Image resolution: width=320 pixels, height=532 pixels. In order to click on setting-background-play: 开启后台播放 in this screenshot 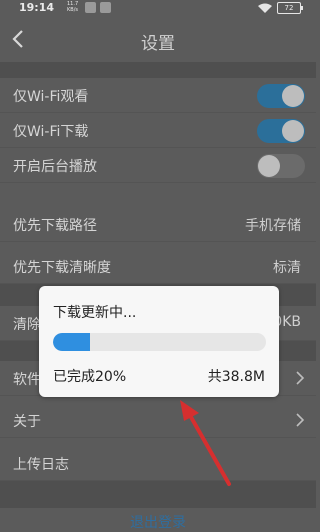, I will do `click(158, 165)`.